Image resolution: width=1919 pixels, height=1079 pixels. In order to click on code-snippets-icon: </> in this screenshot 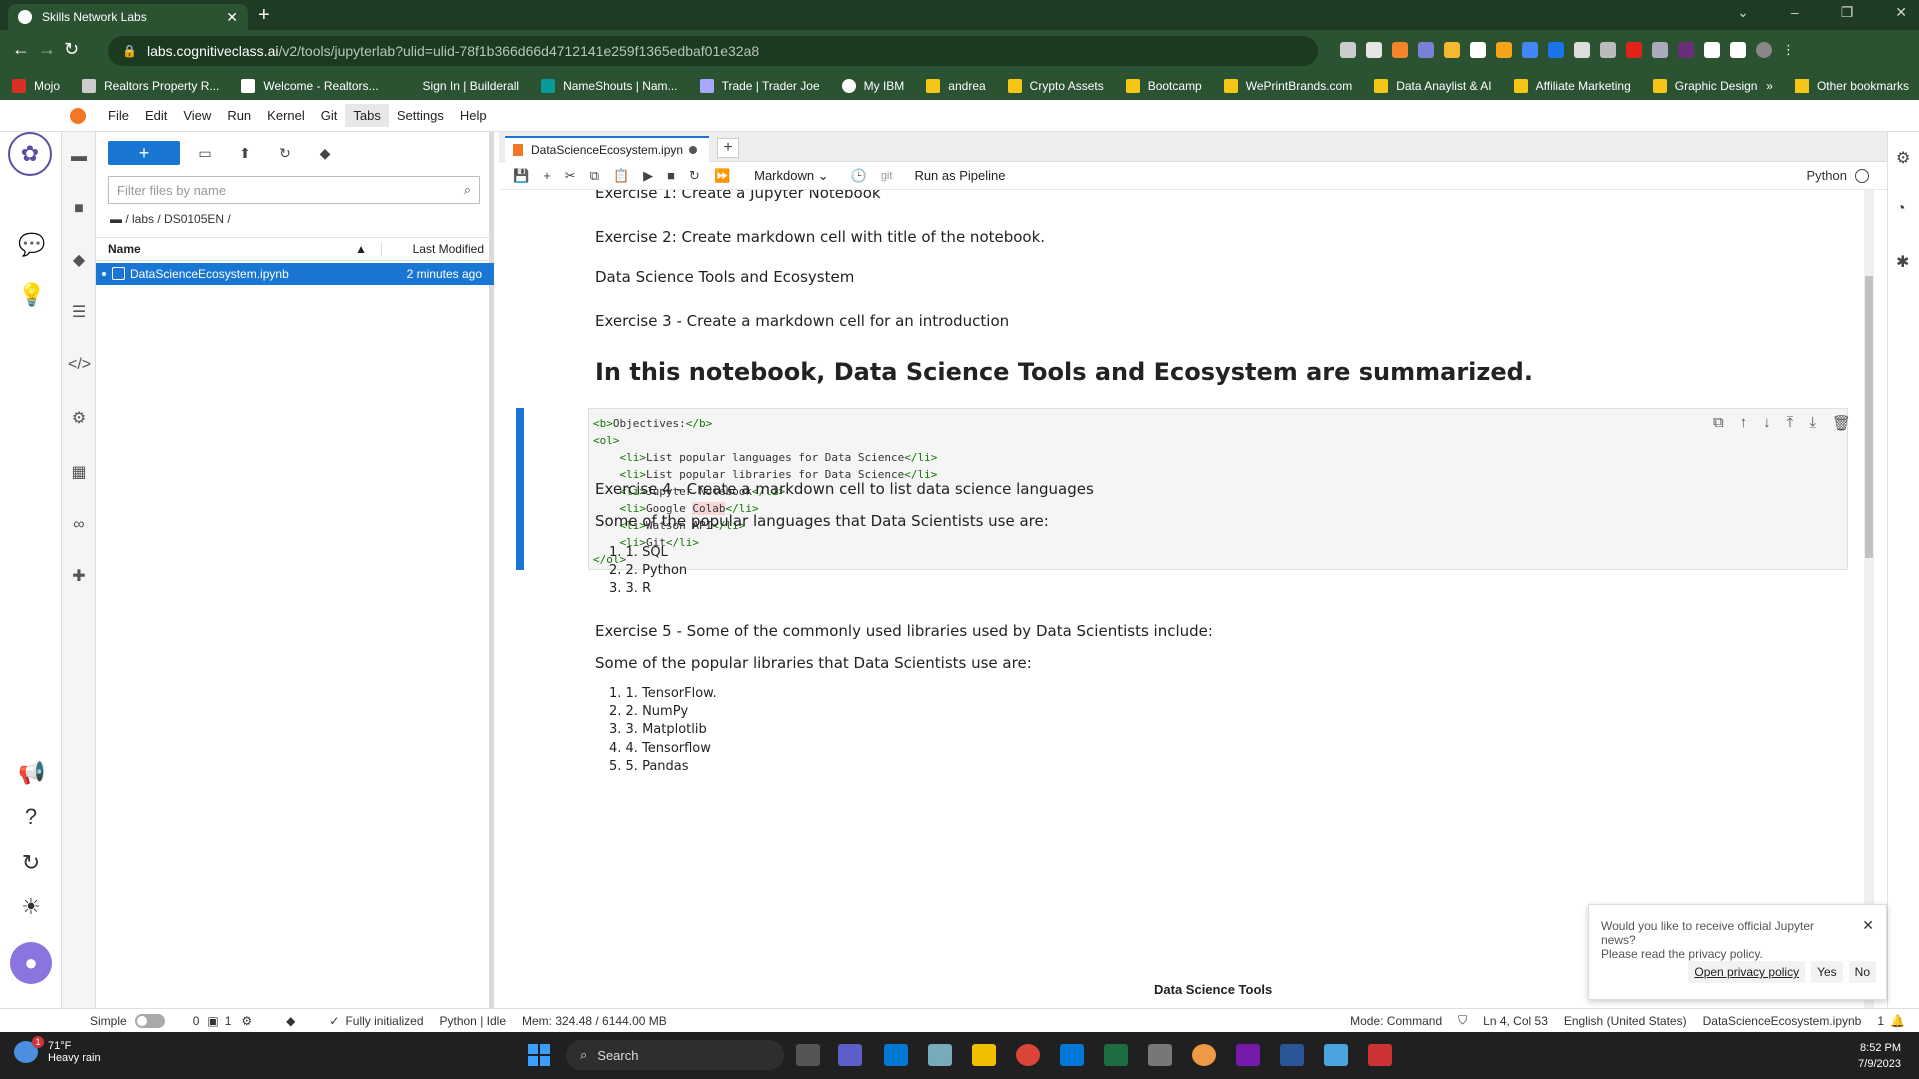, I will do `click(79, 365)`.